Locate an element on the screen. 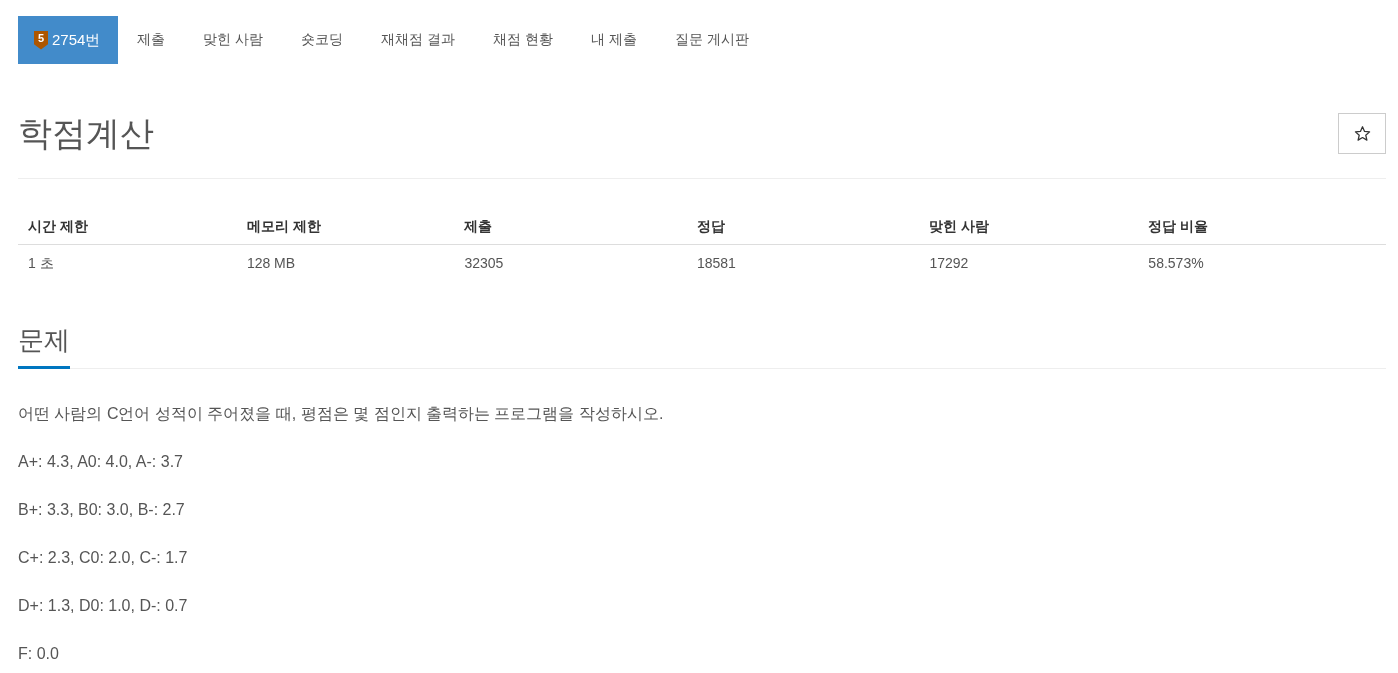 Image resolution: width=1398 pixels, height=673 pixels. nav-tab: 제출 is located at coordinates (151, 40).